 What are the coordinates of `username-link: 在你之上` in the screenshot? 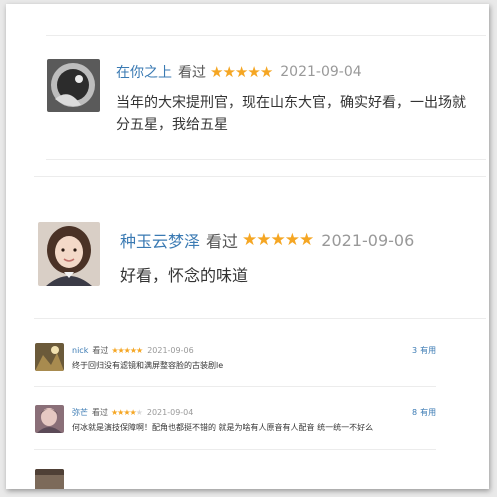 It's located at (144, 72).